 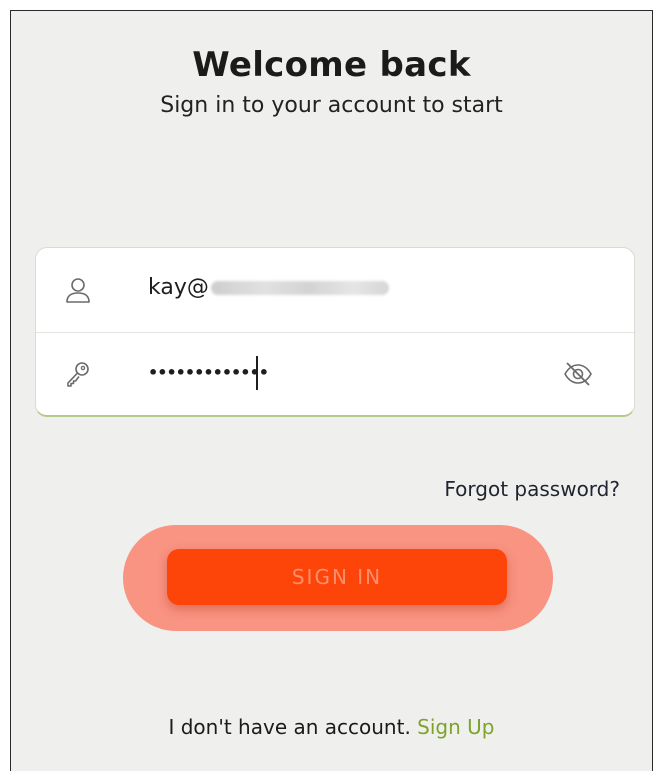 What do you see at coordinates (331, 105) in the screenshot?
I see `page-subtitle: Sign in to your account to start` at bounding box center [331, 105].